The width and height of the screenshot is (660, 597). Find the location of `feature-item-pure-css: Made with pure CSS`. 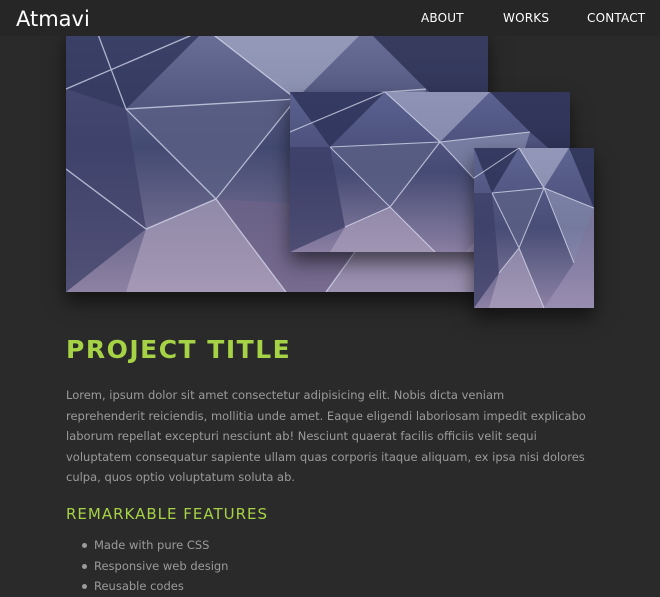

feature-item-pure-css: Made with pure CSS is located at coordinates (154, 545).